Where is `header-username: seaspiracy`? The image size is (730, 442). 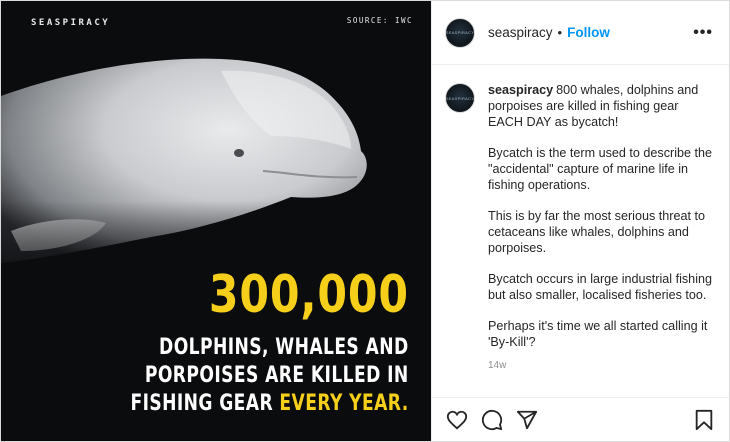
header-username: seaspiracy is located at coordinates (520, 32).